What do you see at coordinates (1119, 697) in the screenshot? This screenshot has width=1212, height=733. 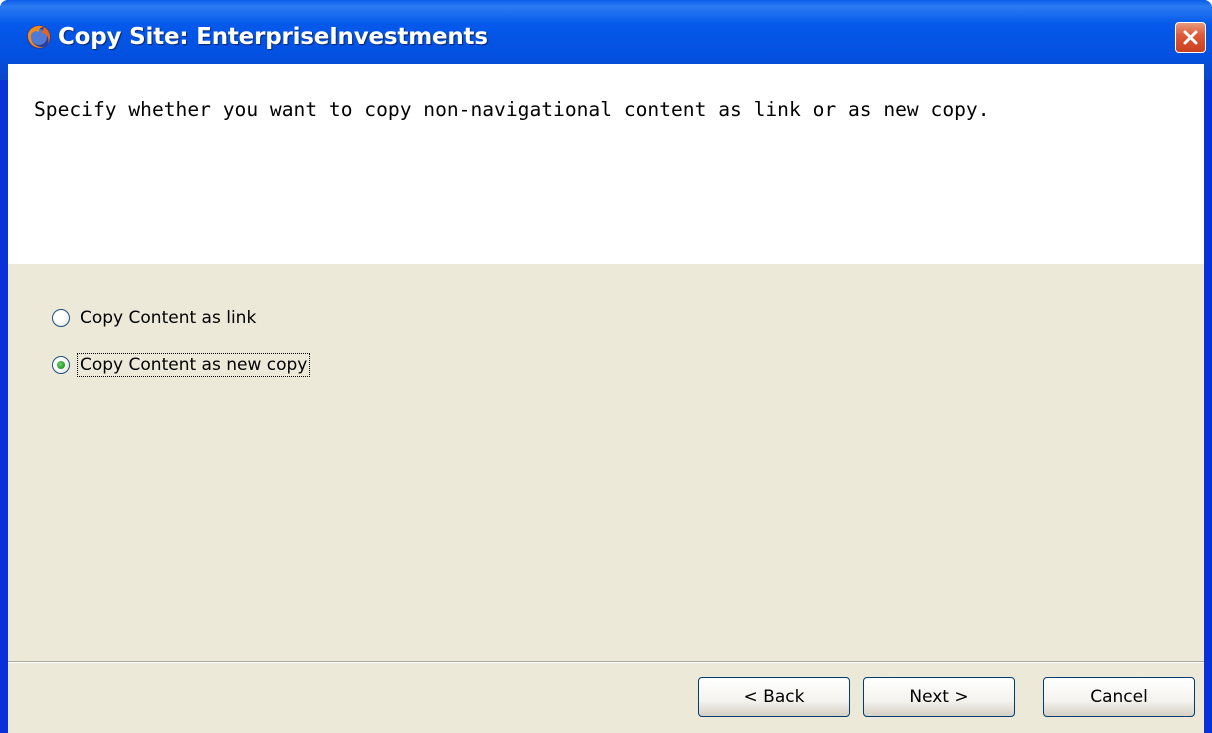 I see `cancel-button: Cancel` at bounding box center [1119, 697].